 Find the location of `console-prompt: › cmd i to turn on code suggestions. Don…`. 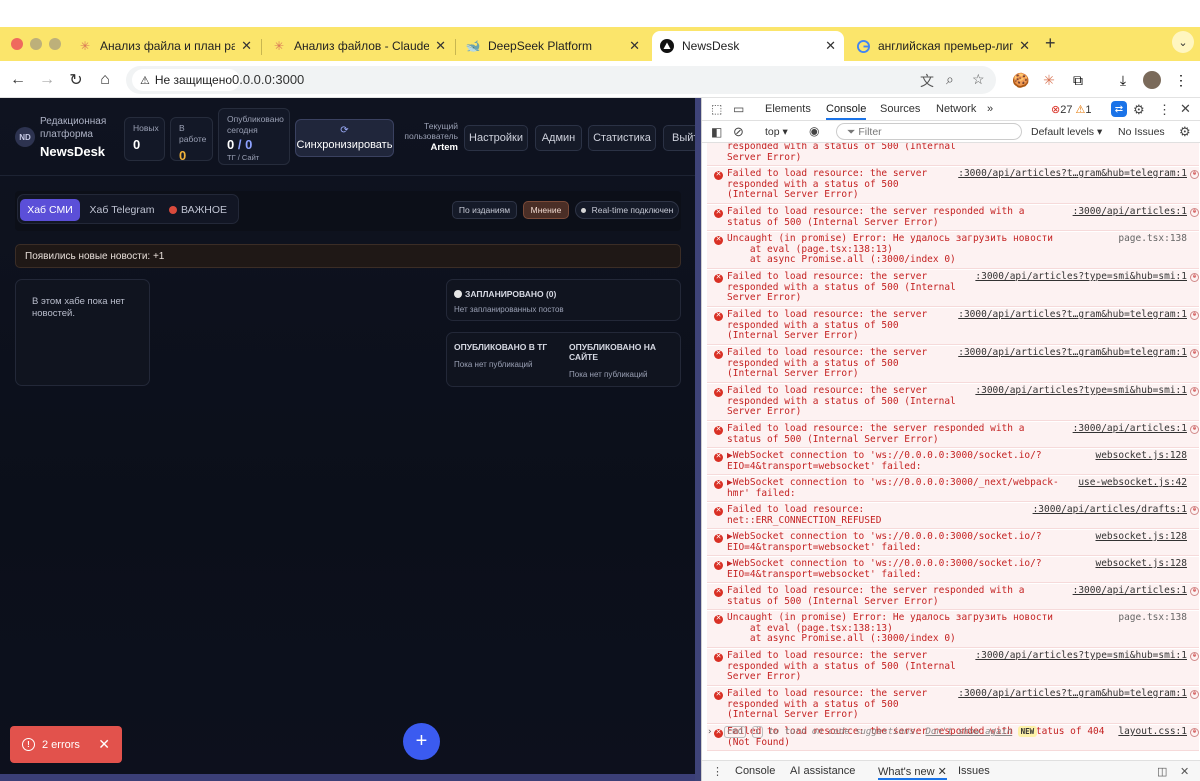

console-prompt: › cmd i to turn on code suggestions. Don… is located at coordinates (952, 735).